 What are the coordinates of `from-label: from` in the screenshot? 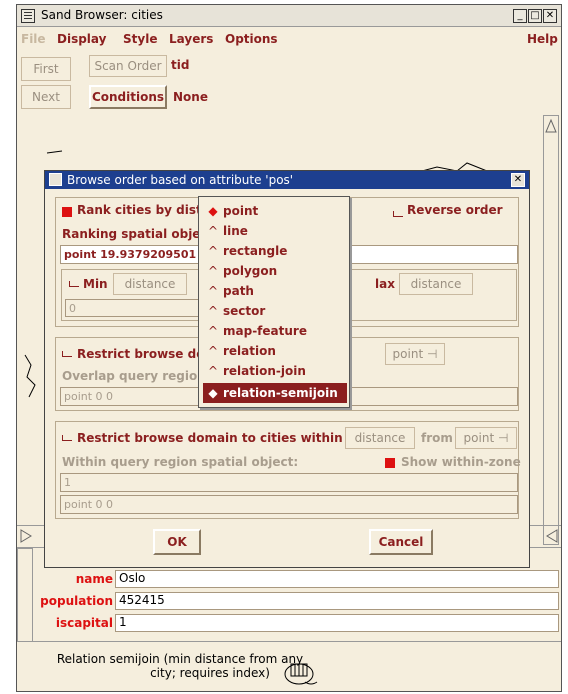 It's located at (437, 438).